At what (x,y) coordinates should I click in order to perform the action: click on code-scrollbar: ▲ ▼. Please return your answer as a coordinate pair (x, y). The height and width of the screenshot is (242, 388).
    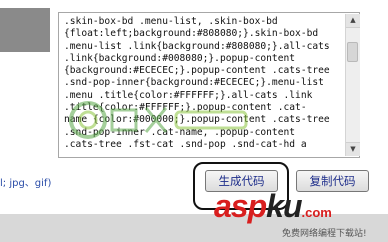
    Looking at the image, I should click on (352, 85).